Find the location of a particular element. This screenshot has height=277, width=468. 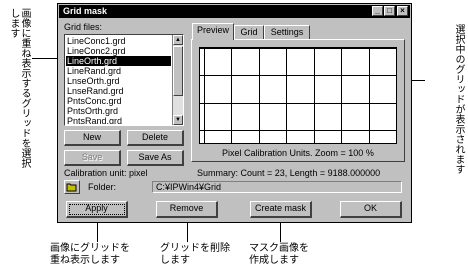

list-item: LineRand.grd is located at coordinates (118, 71).